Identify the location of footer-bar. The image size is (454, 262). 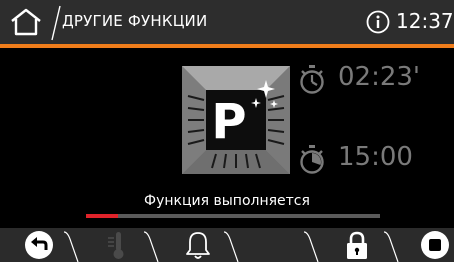
(227, 245).